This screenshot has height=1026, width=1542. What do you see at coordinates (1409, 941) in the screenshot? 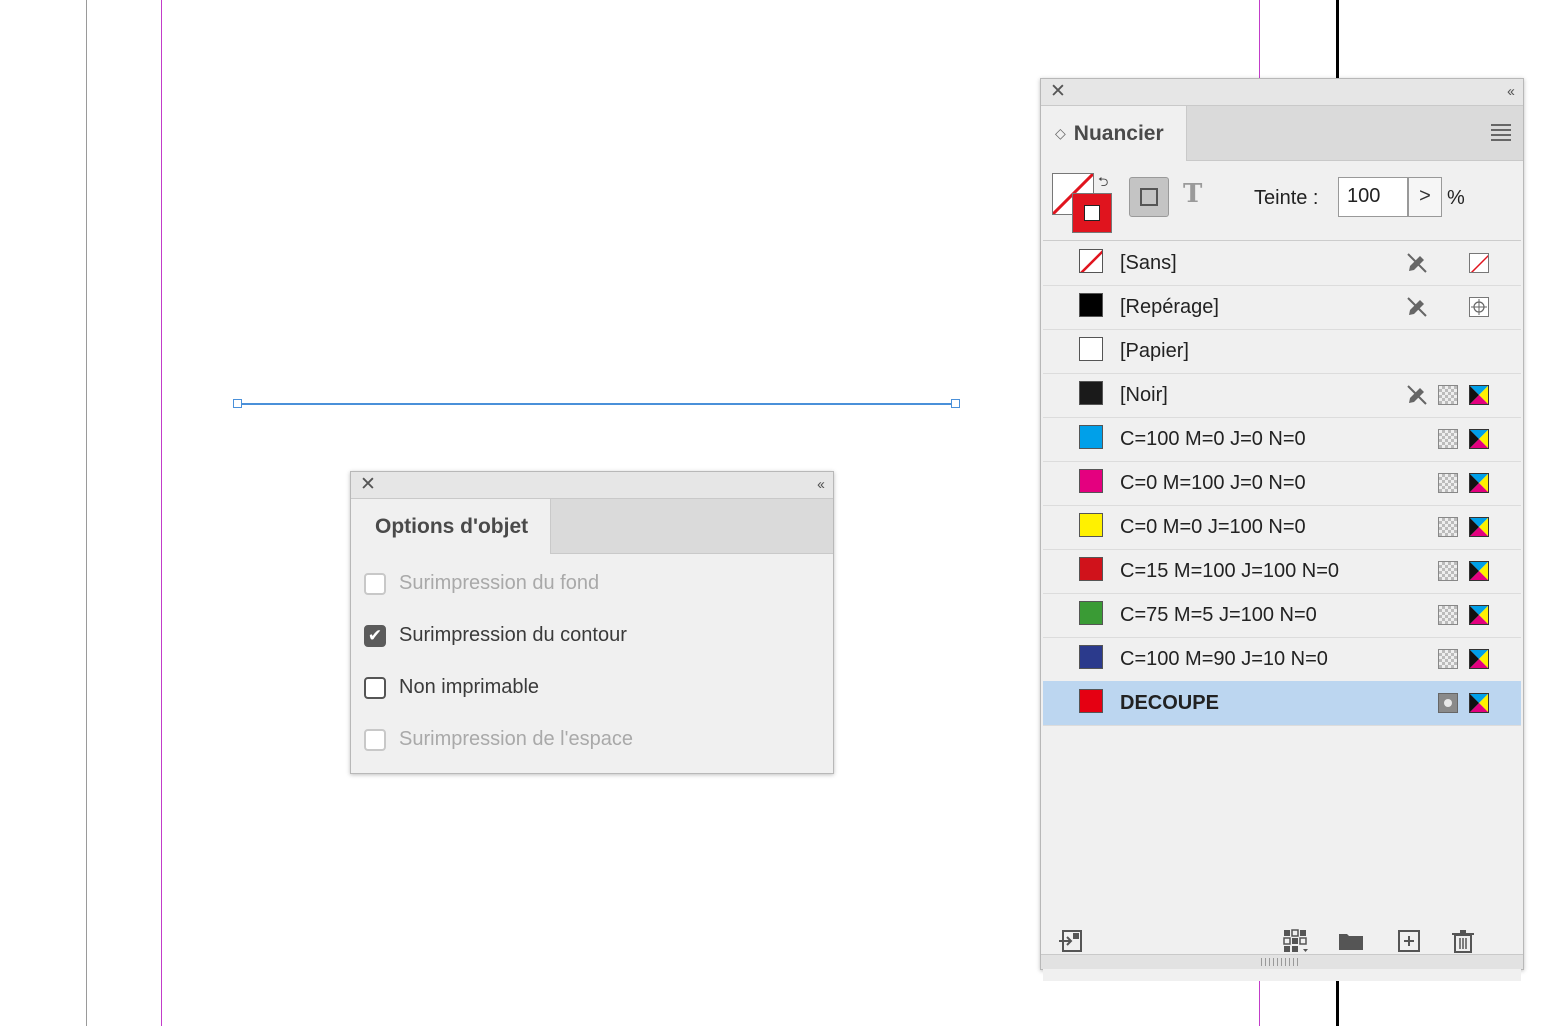
I see `new-swatch-icon` at bounding box center [1409, 941].